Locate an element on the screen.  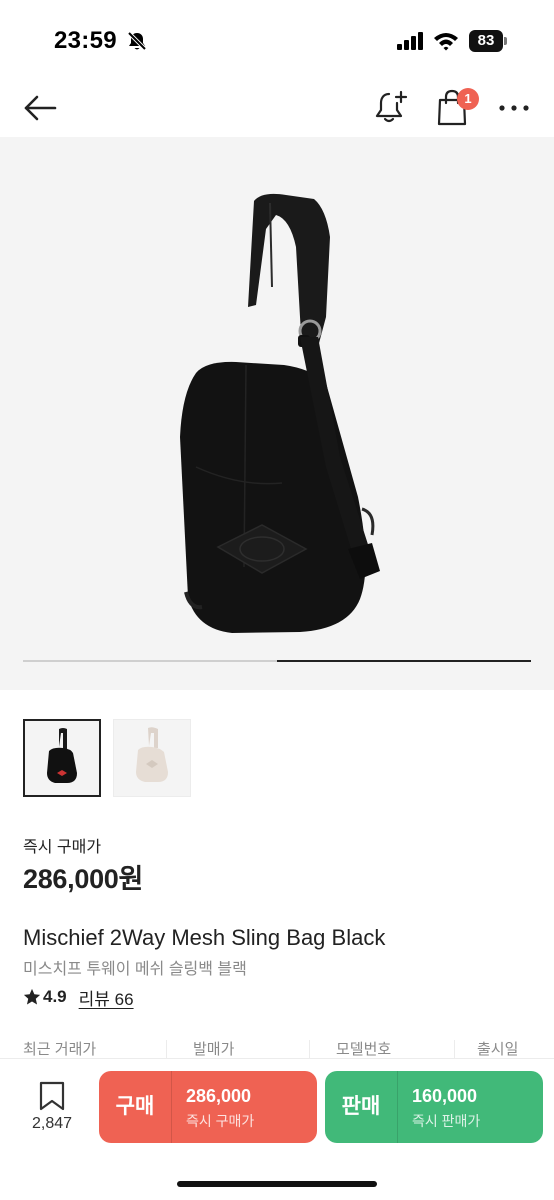
buy-button: 구매 286,000 즉시 구매가 is located at coordinates (208, 1107).